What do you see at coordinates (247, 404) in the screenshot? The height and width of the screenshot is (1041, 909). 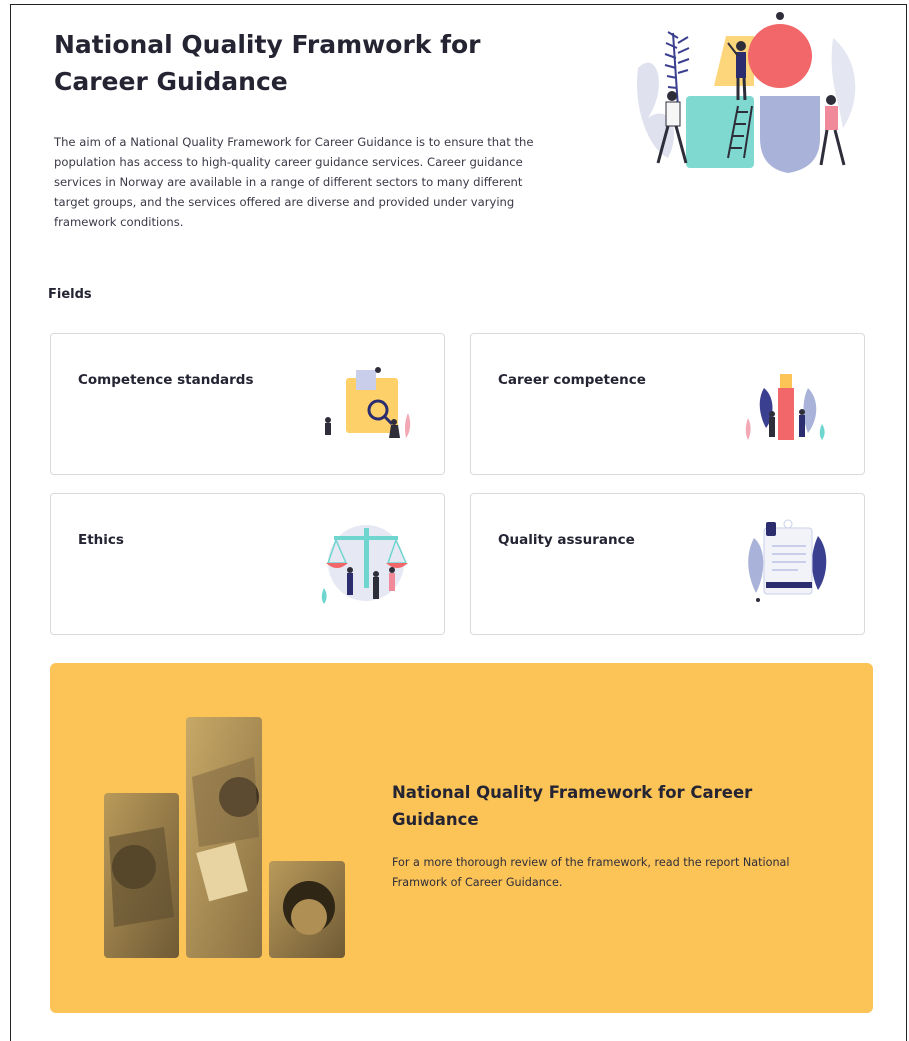 I see `field-card-competence-standards: Competence standards` at bounding box center [247, 404].